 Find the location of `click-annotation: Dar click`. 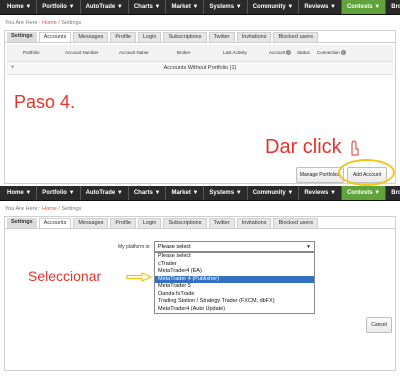

click-annotation: Dar click is located at coordinates (303, 147).